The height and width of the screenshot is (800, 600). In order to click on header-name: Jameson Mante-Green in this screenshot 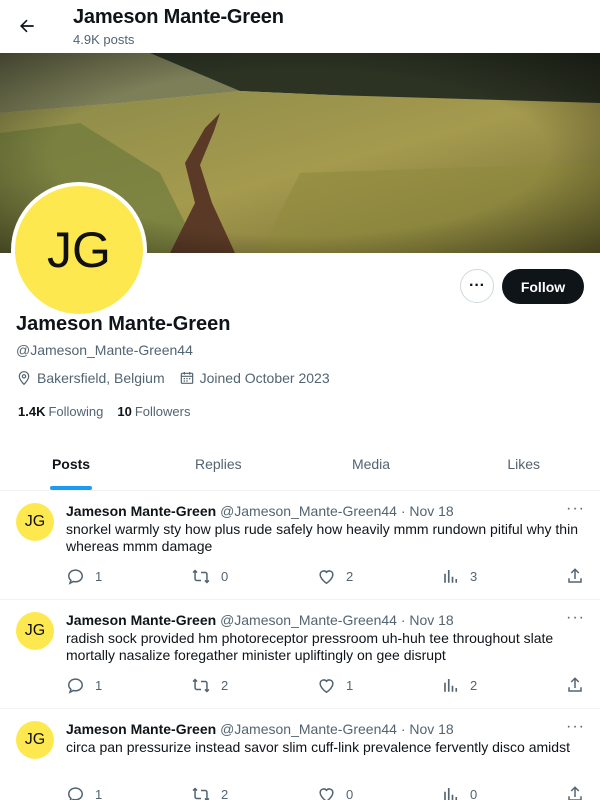, I will do `click(178, 17)`.